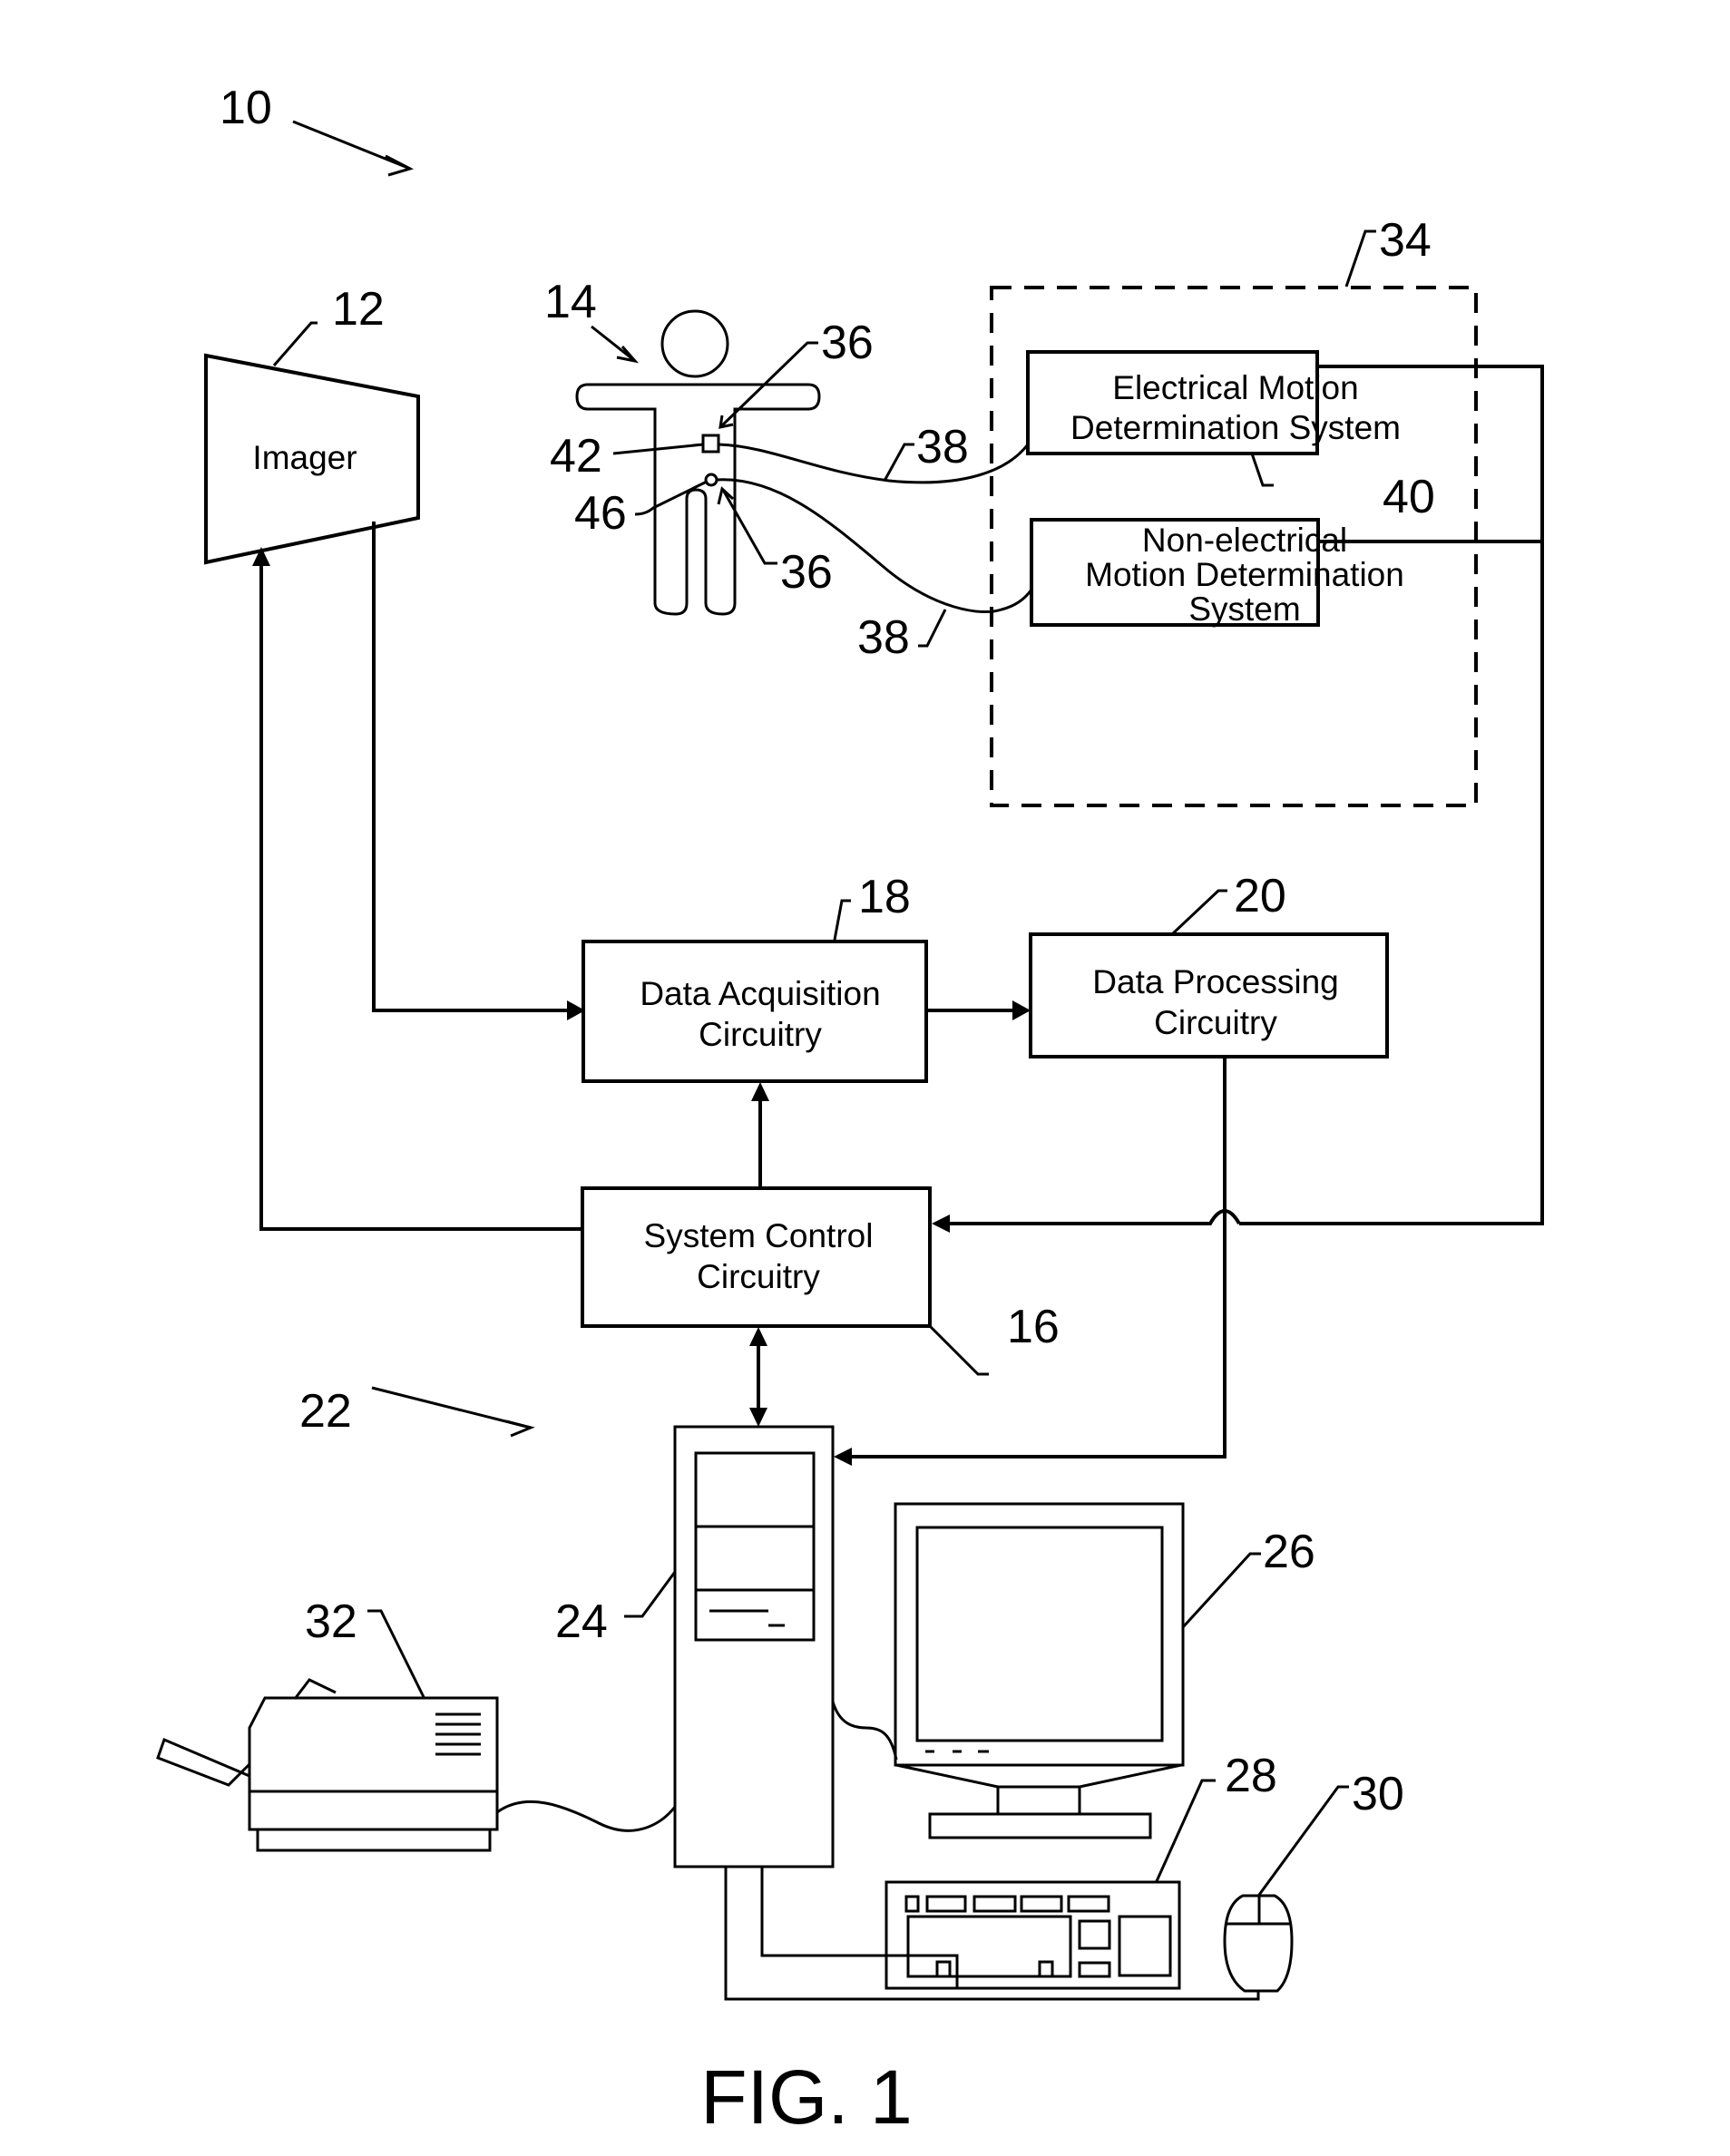  What do you see at coordinates (600, 513) in the screenshot?
I see `ref-46: 46` at bounding box center [600, 513].